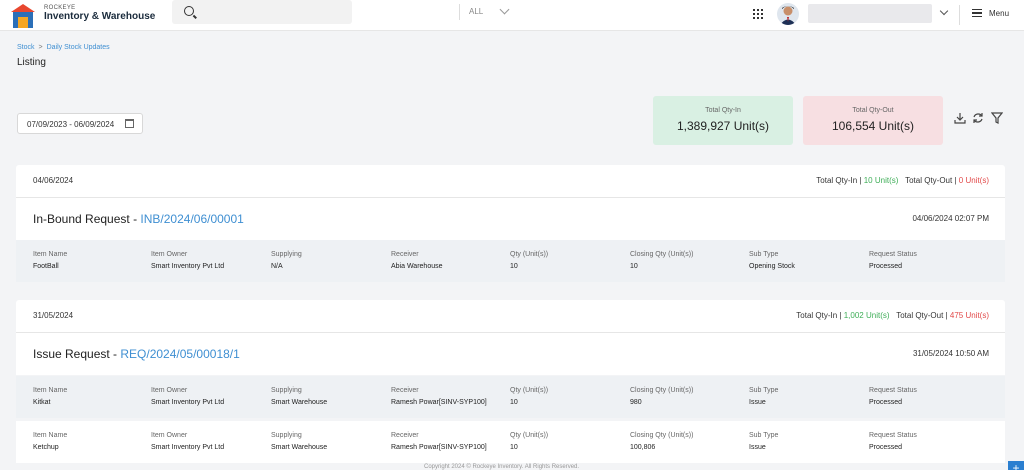  I want to click on request-id-link: INB/2024/06/00001, so click(191, 219).